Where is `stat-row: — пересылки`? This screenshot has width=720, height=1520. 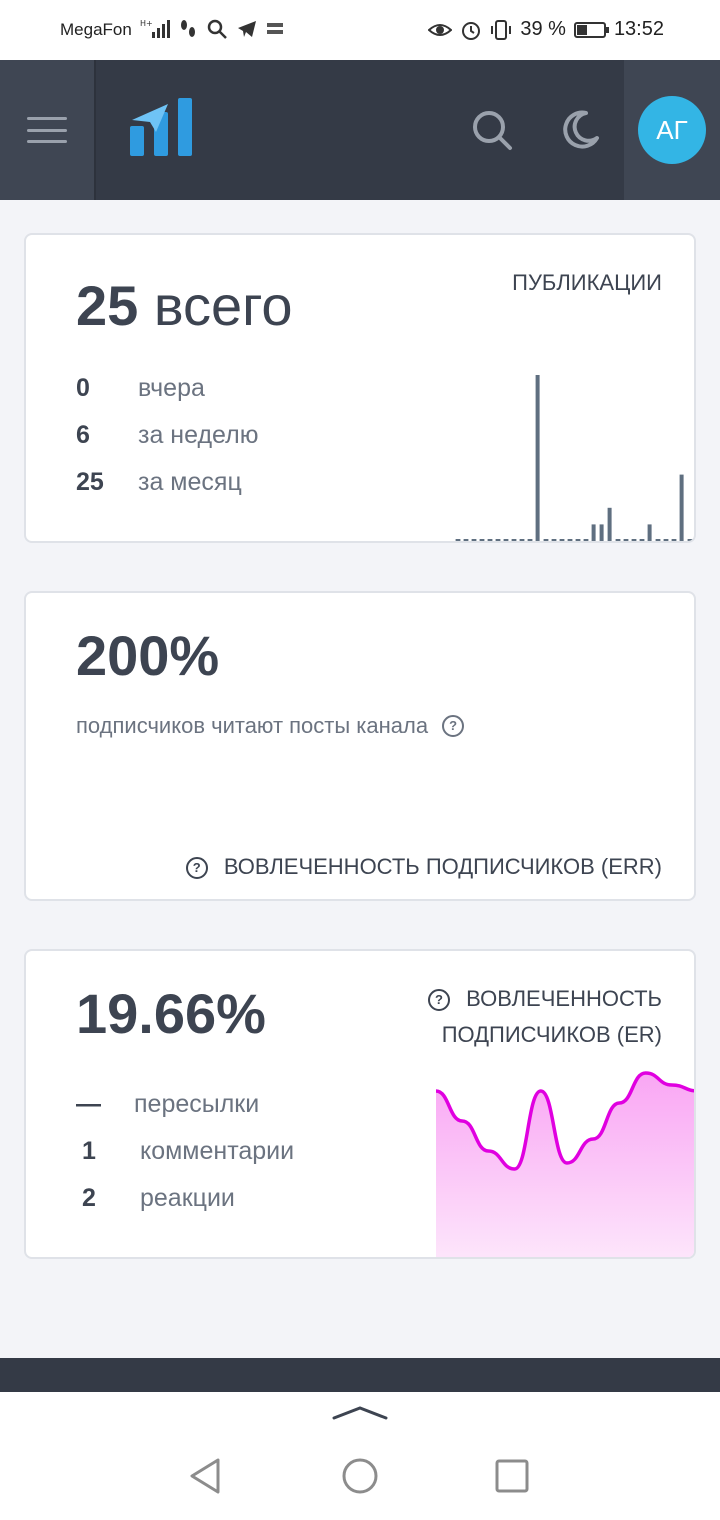 stat-row: — пересылки is located at coordinates (185, 1104).